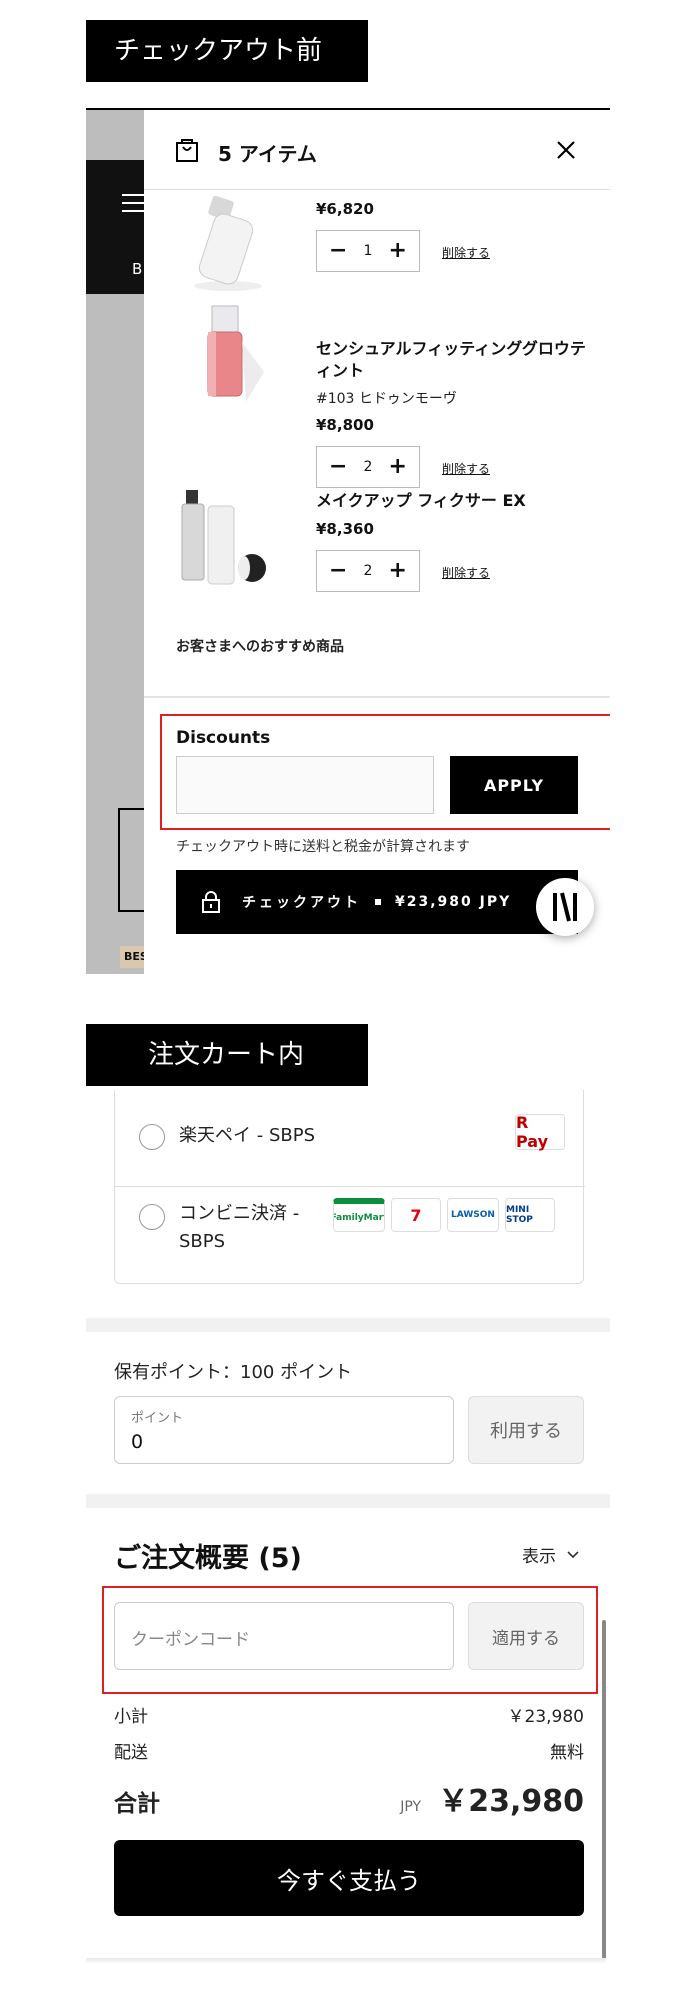  What do you see at coordinates (349, 1714) in the screenshot?
I see `subtotal-row: 小計 ￥23,980` at bounding box center [349, 1714].